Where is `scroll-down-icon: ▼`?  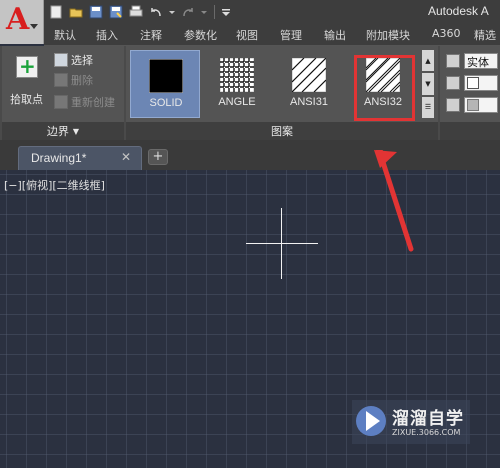
scroll-down-icon: ▼ is located at coordinates (428, 84).